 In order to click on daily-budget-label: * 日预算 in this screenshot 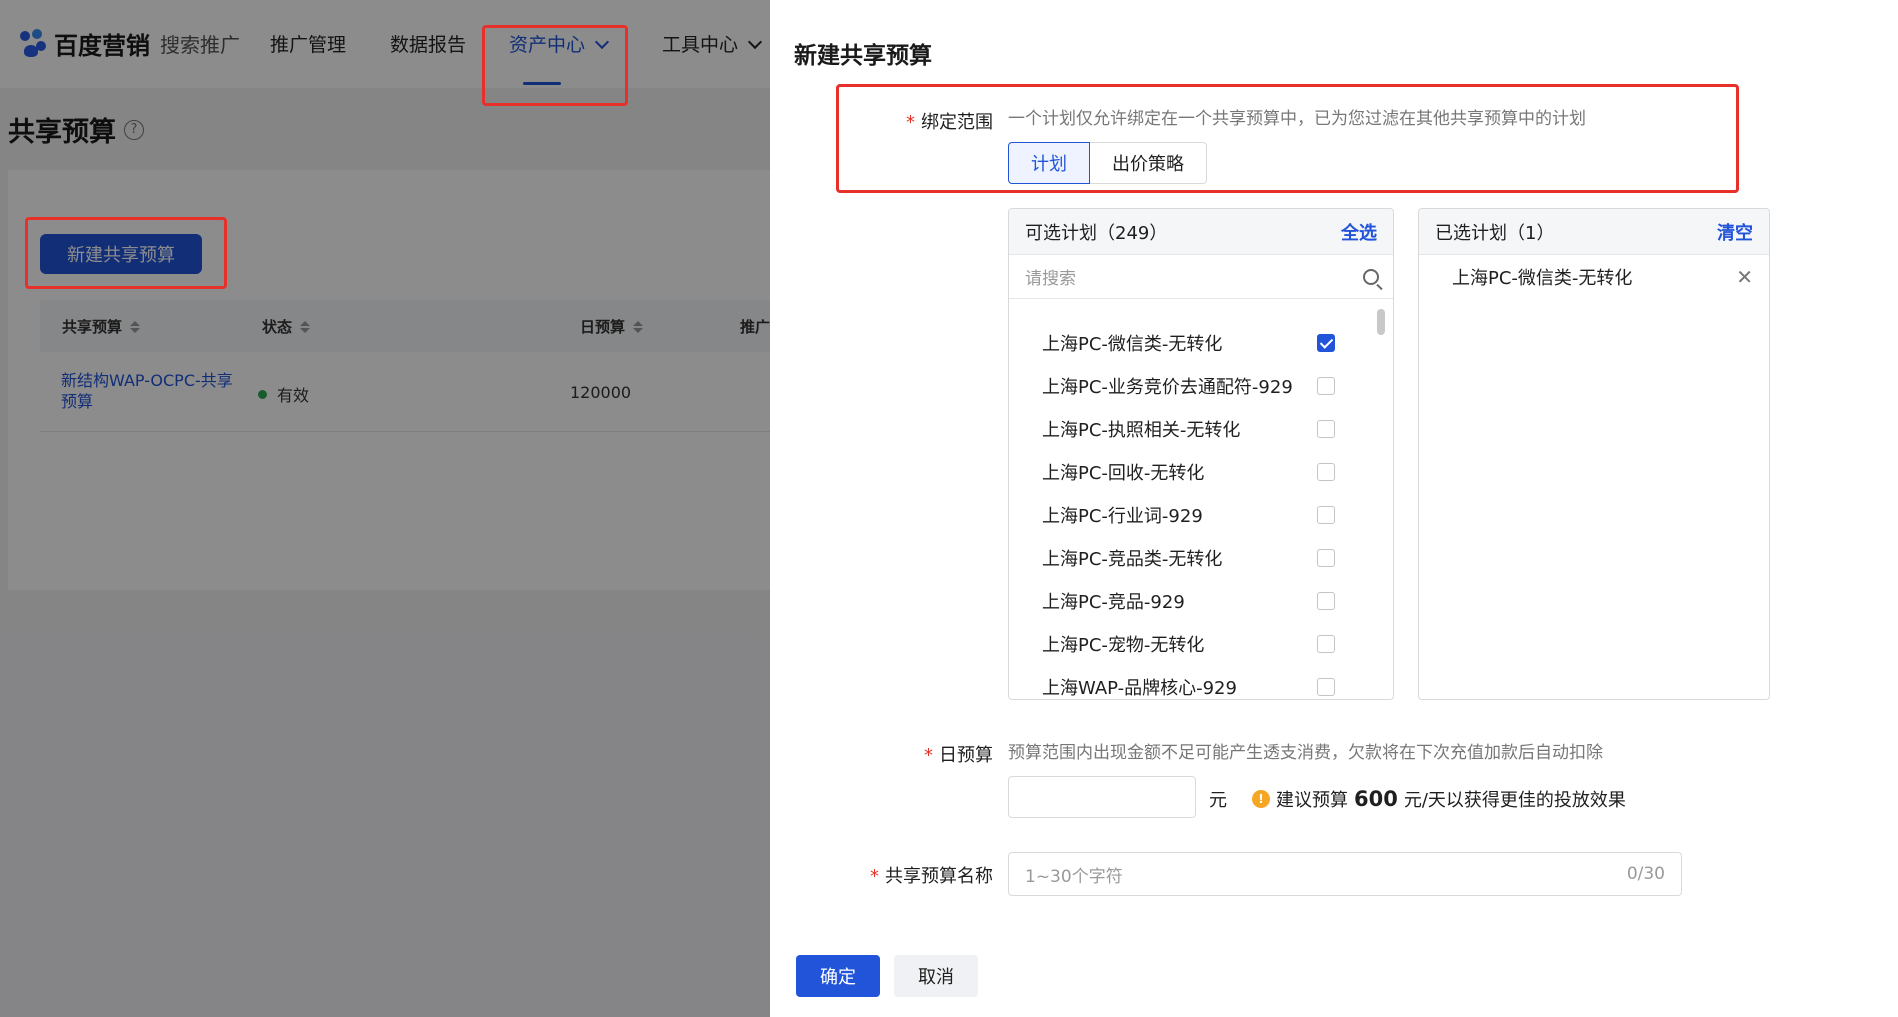, I will do `click(945, 754)`.